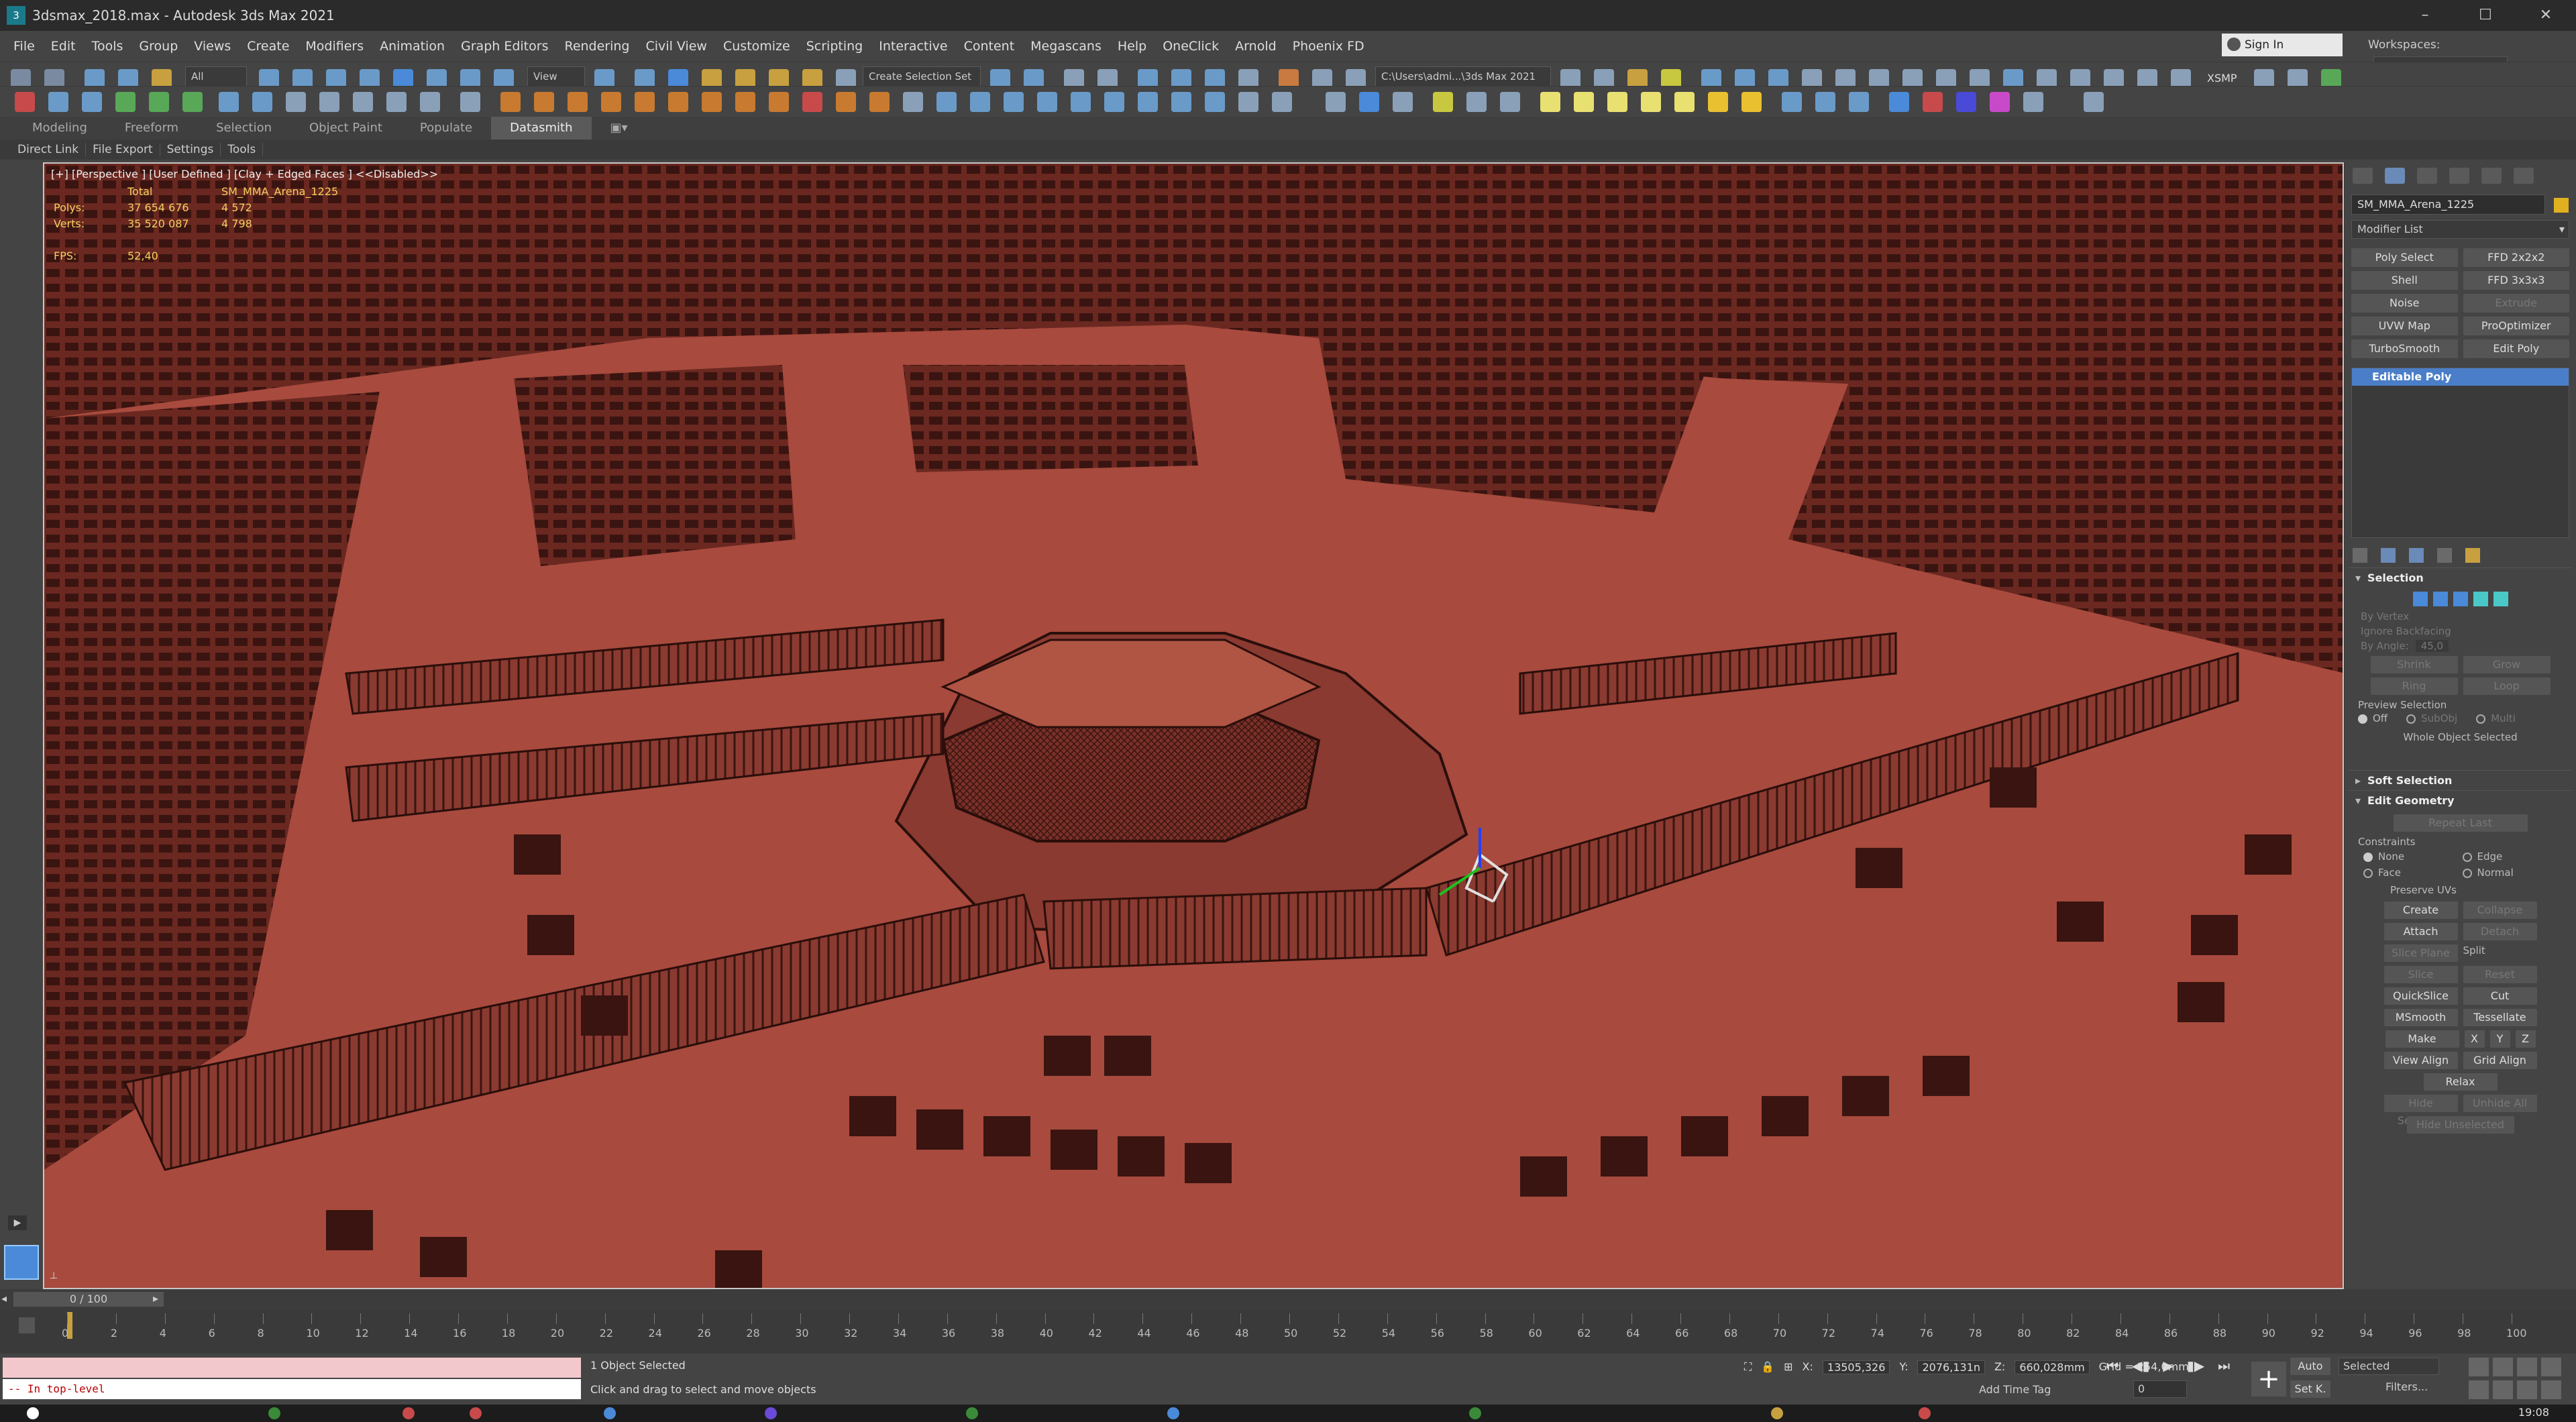 The height and width of the screenshot is (1422, 2576). What do you see at coordinates (1856, 1367) in the screenshot?
I see `x-coordinate-field: 13505,326` at bounding box center [1856, 1367].